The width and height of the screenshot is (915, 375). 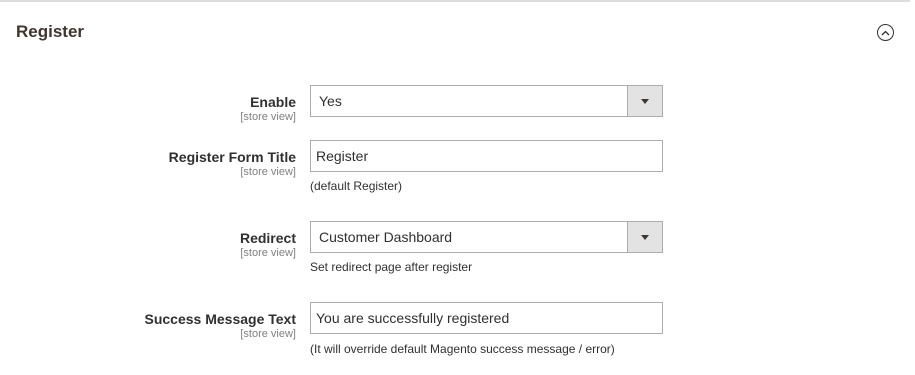 I want to click on success-message-input: You are successfully registered, so click(x=486, y=318).